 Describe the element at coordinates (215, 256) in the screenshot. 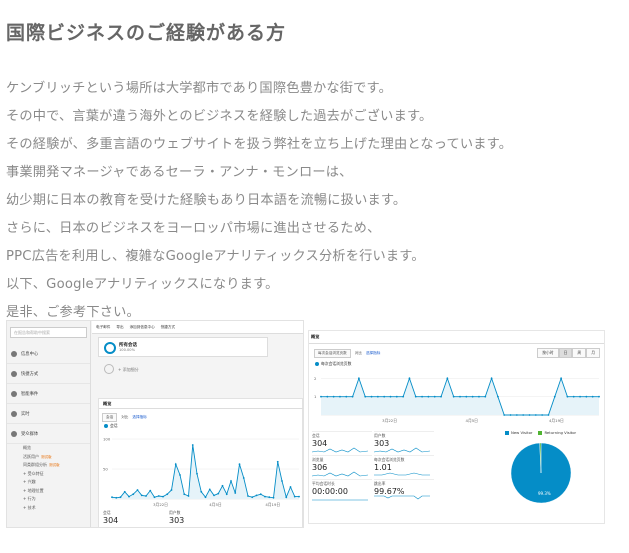

I see `paragraph-line: PPC広告を利用し、複雑なGoogleアナリティックス分析を行います。` at that location.